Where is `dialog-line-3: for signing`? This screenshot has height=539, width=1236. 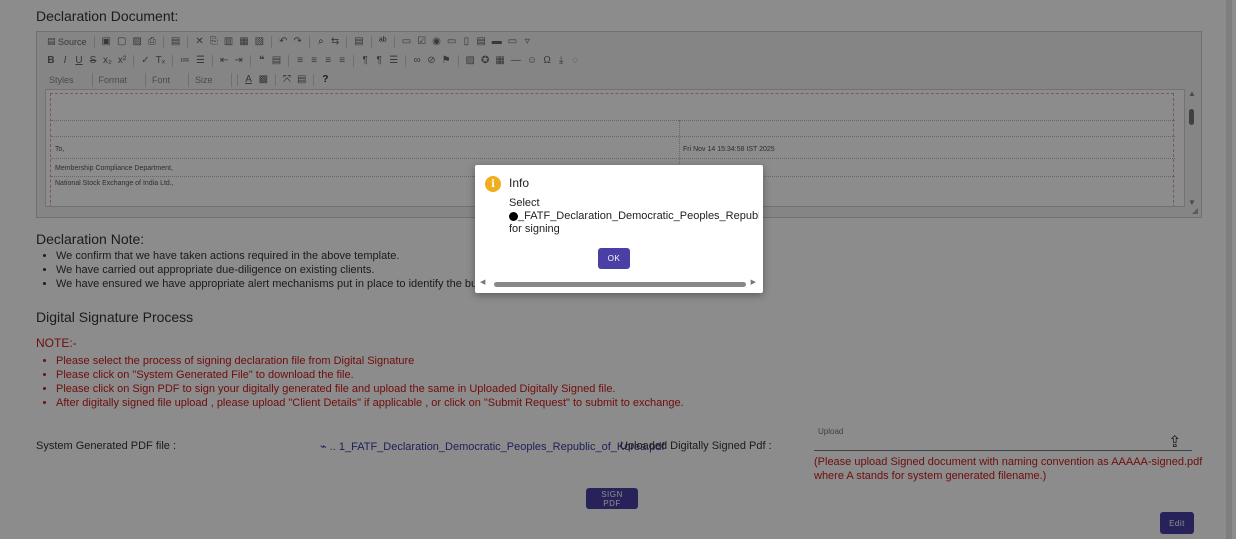
dialog-line-3: for signing is located at coordinates (534, 229).